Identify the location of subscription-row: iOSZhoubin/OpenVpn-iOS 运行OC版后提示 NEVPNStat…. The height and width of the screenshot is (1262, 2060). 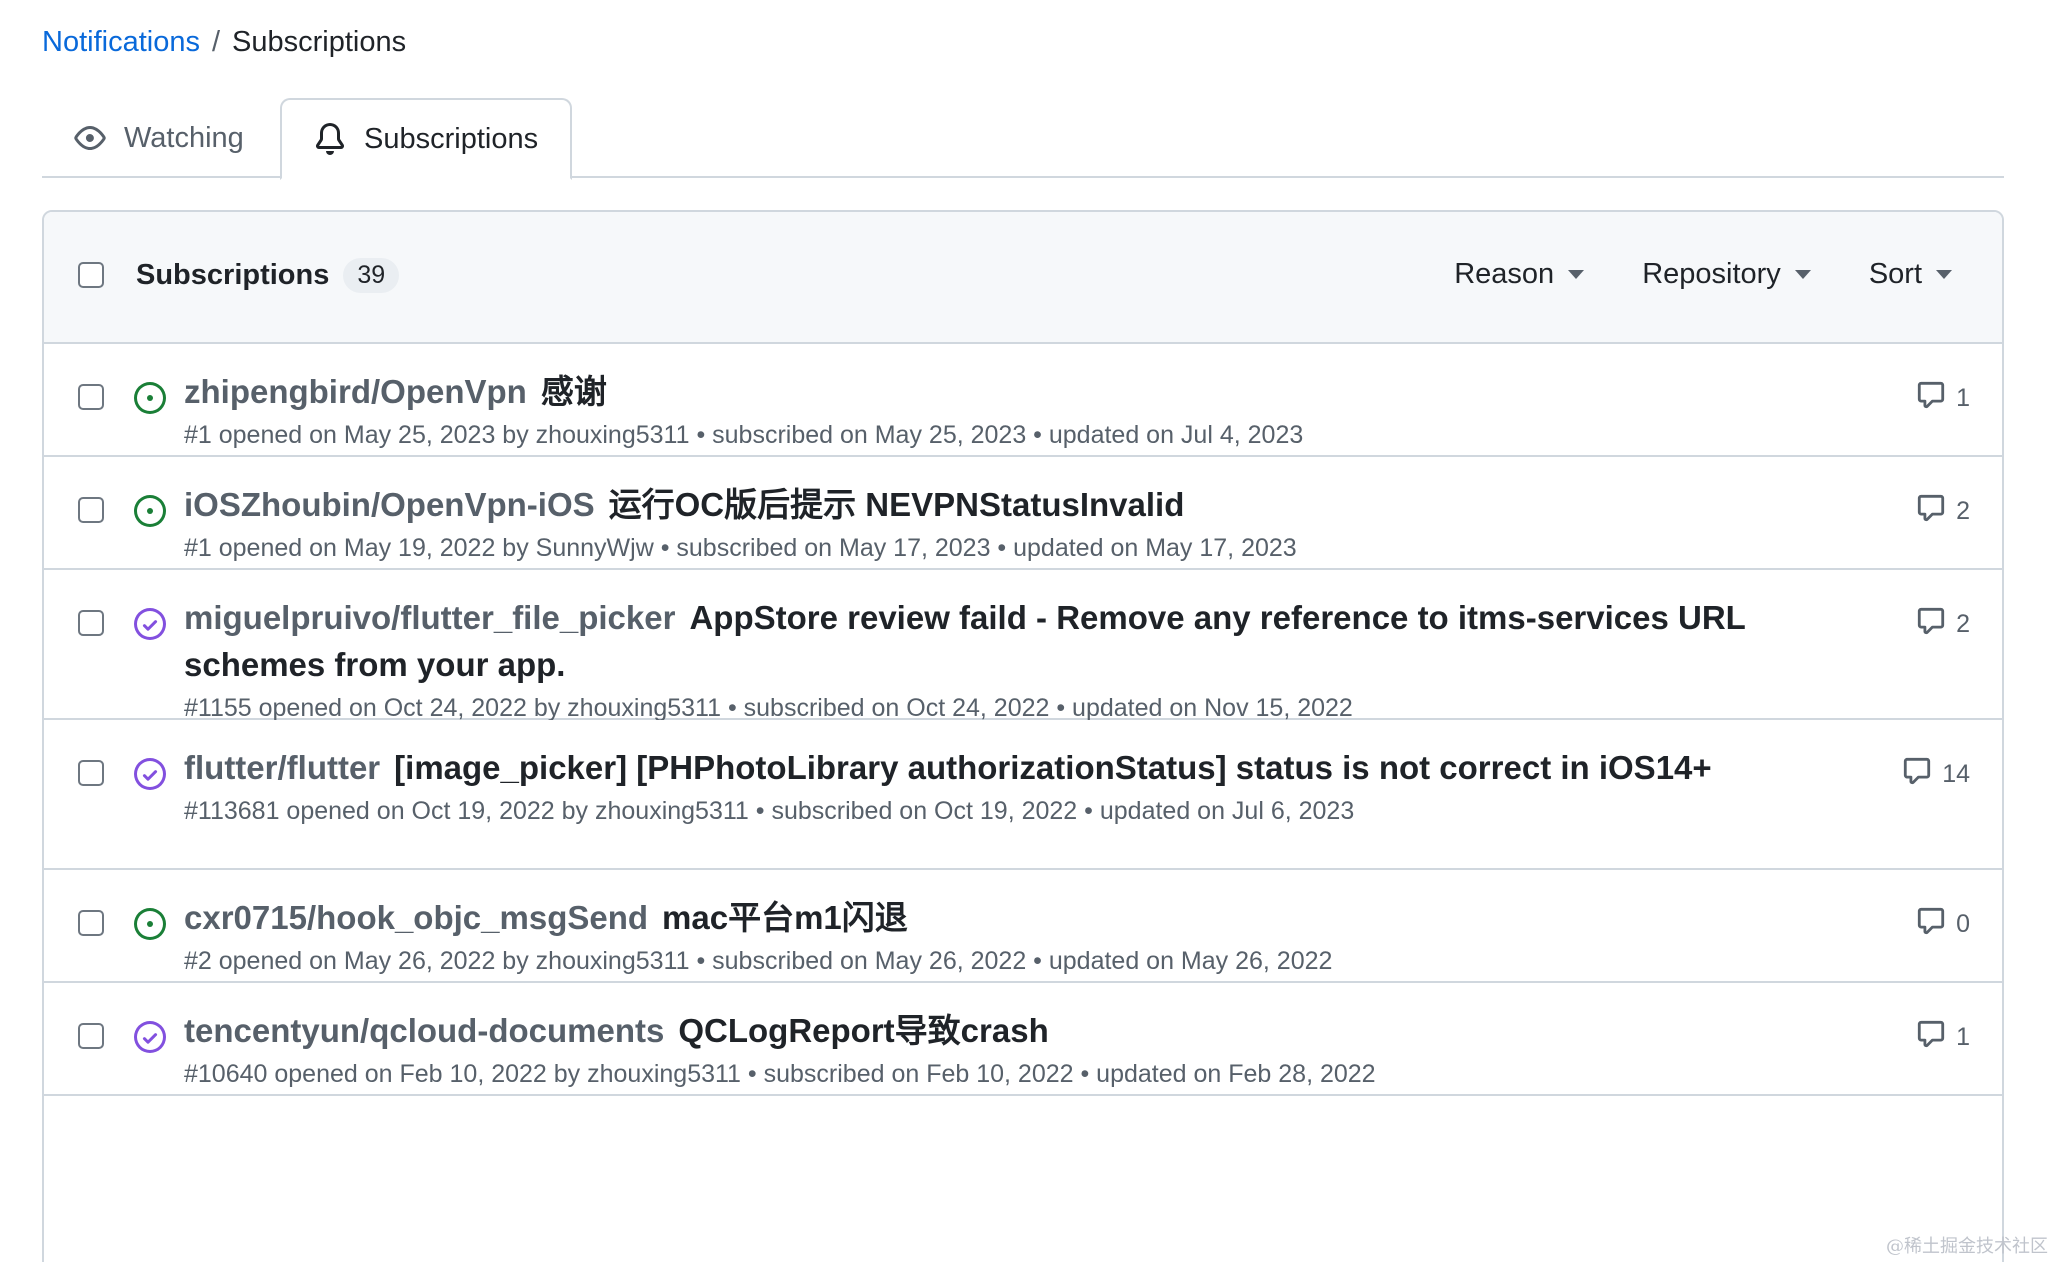
(1023, 513).